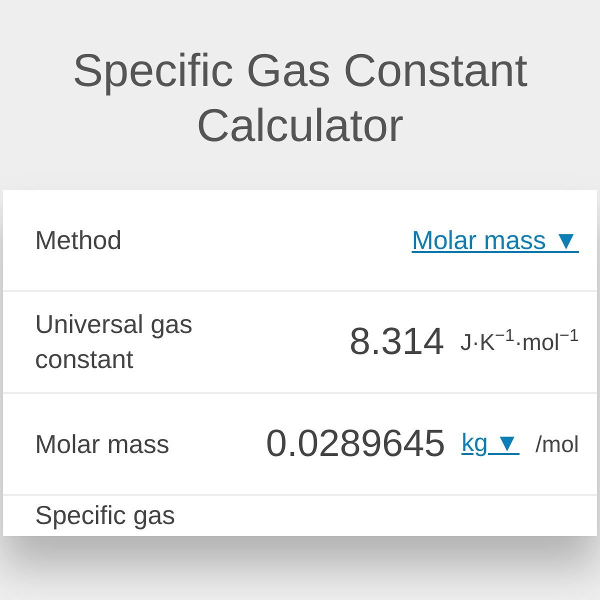 The height and width of the screenshot is (600, 600). What do you see at coordinates (356, 444) in the screenshot?
I see `value-input: 0.0289645` at bounding box center [356, 444].